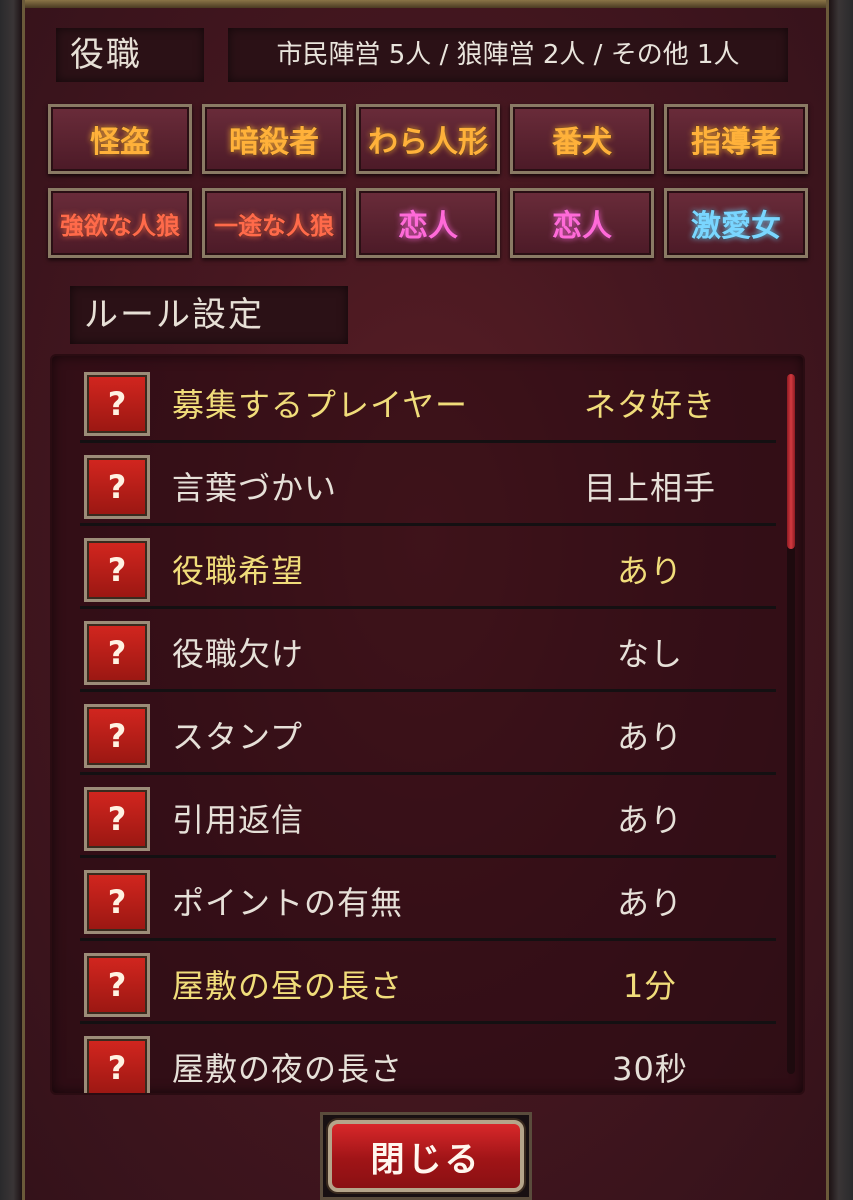 Image resolution: width=853 pixels, height=1200 pixels. Describe the element at coordinates (130, 55) in the screenshot. I see `roles-section-title: 役職` at that location.